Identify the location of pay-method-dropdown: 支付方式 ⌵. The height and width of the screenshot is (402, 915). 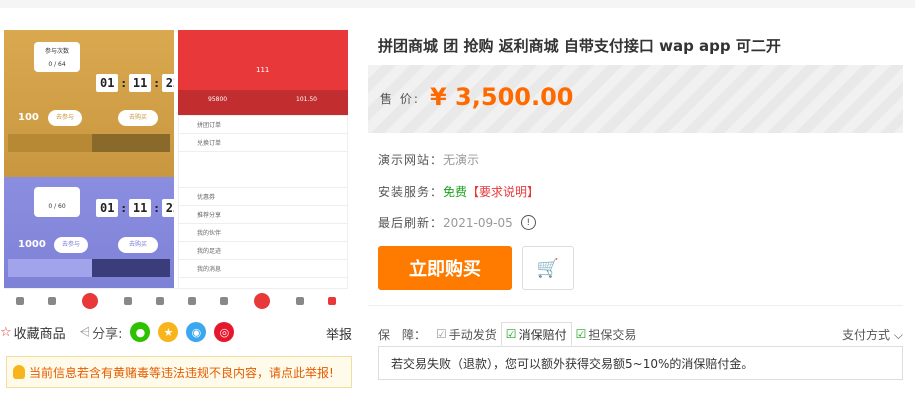
(872, 334).